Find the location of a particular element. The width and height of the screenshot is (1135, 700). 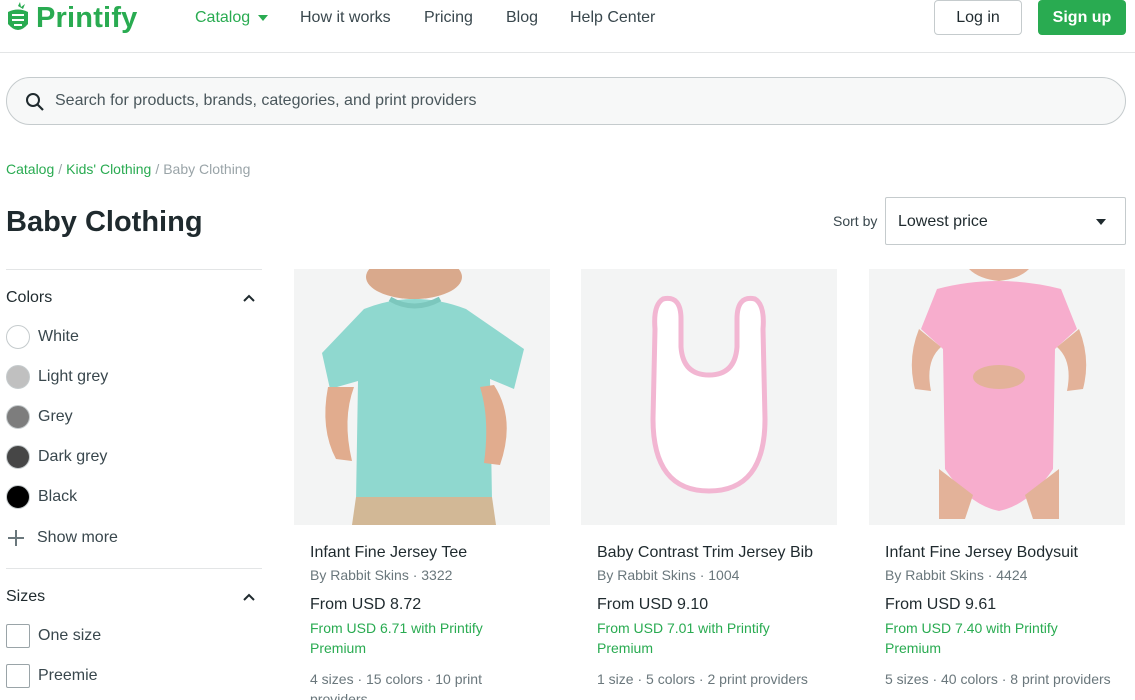

color-label: Dark grey is located at coordinates (73, 456).